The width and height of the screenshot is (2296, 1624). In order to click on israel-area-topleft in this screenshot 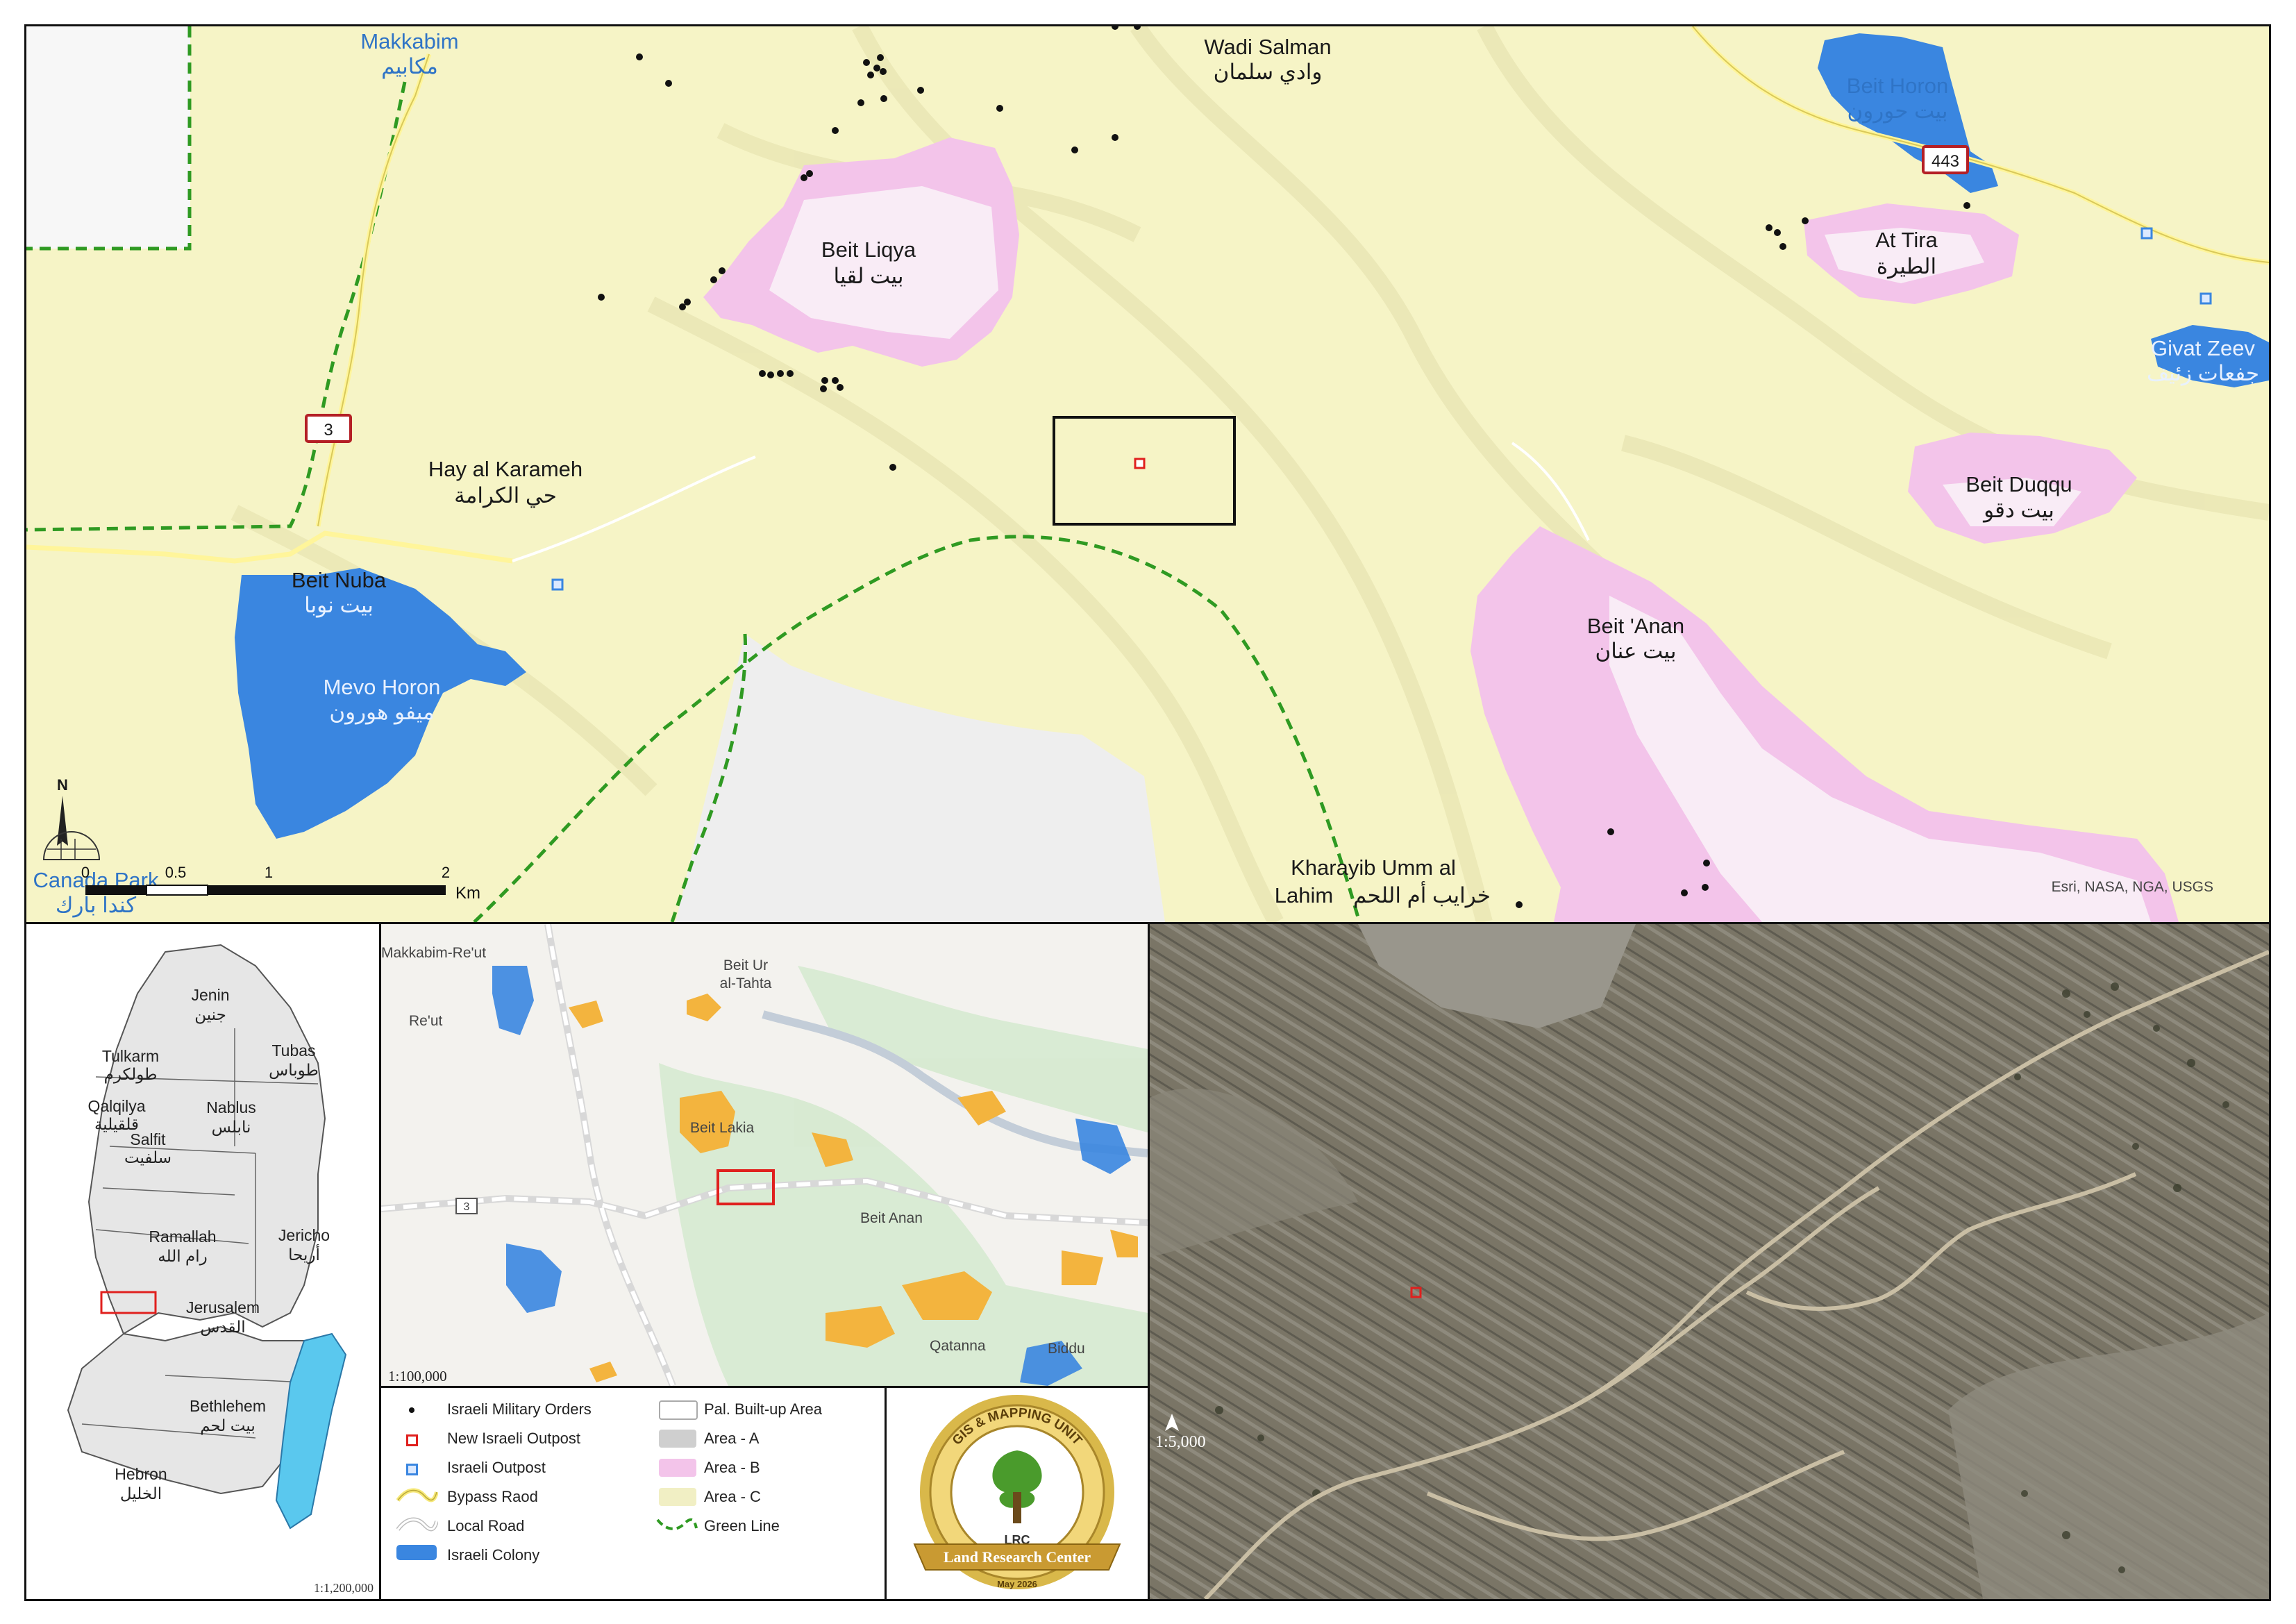, I will do `click(108, 138)`.